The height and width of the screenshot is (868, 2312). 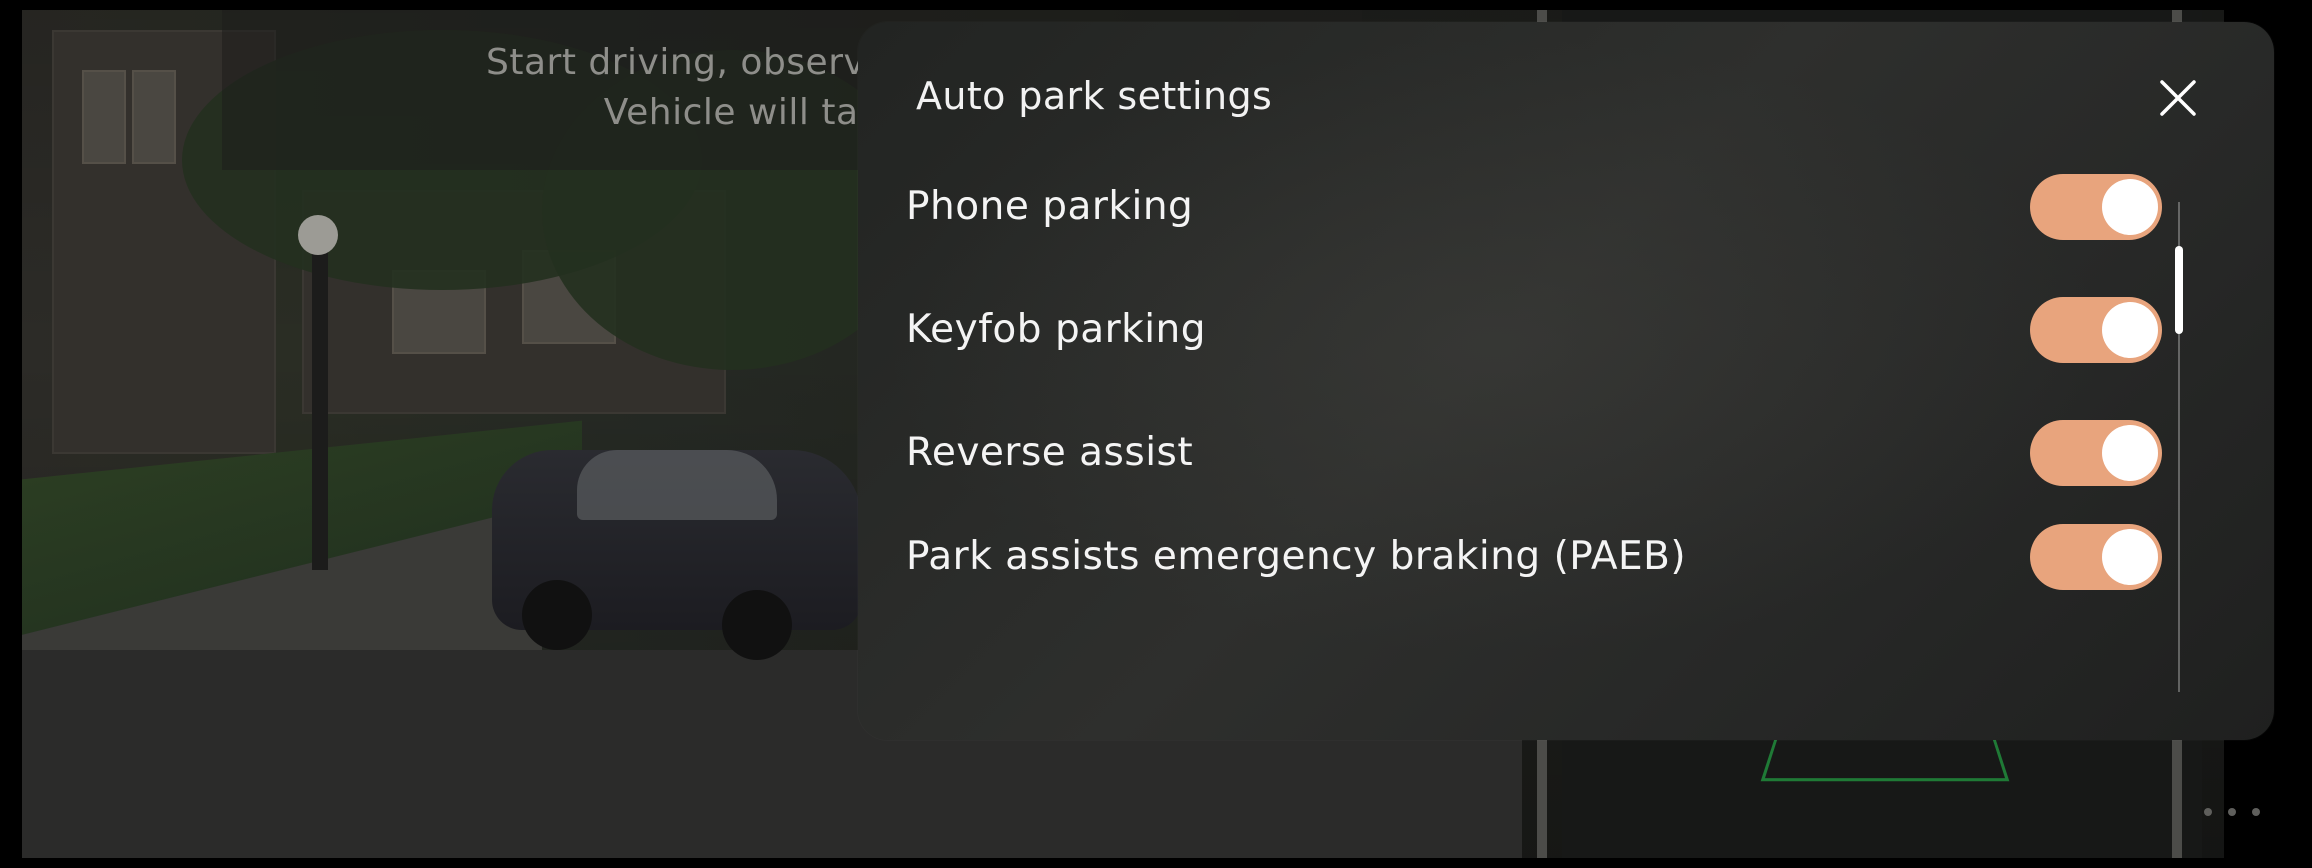 What do you see at coordinates (1094, 96) in the screenshot?
I see `dialog-title: Auto park settings` at bounding box center [1094, 96].